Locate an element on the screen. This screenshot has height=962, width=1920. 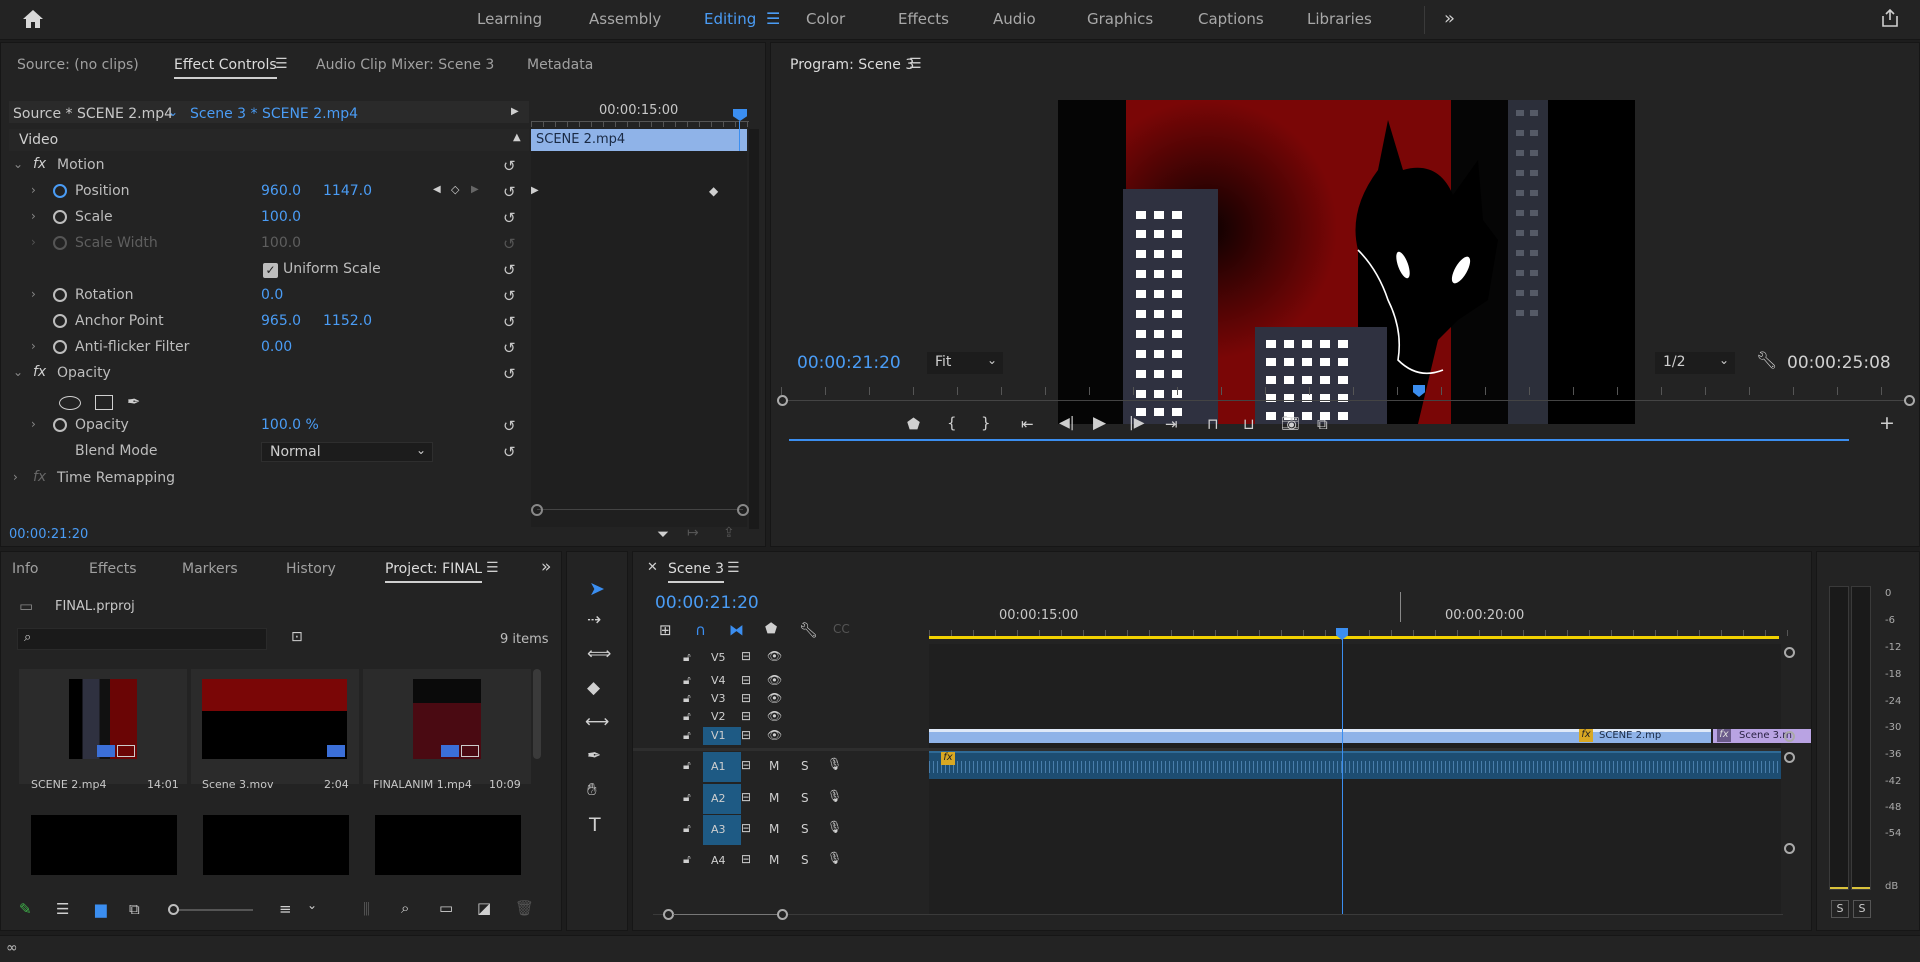
pencil-icon: ✎ is located at coordinates (25, 909).